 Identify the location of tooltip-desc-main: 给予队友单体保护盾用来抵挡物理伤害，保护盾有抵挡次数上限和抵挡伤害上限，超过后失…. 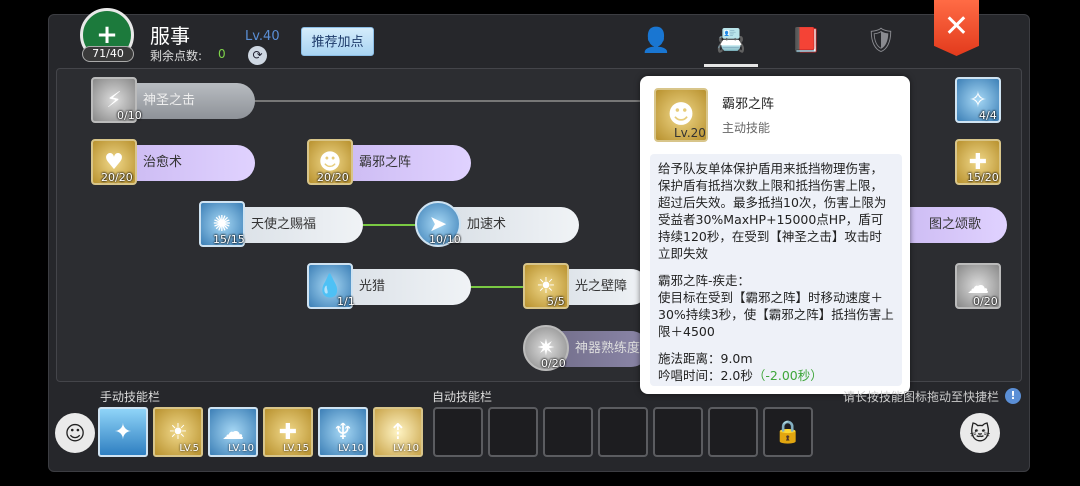
(772, 211).